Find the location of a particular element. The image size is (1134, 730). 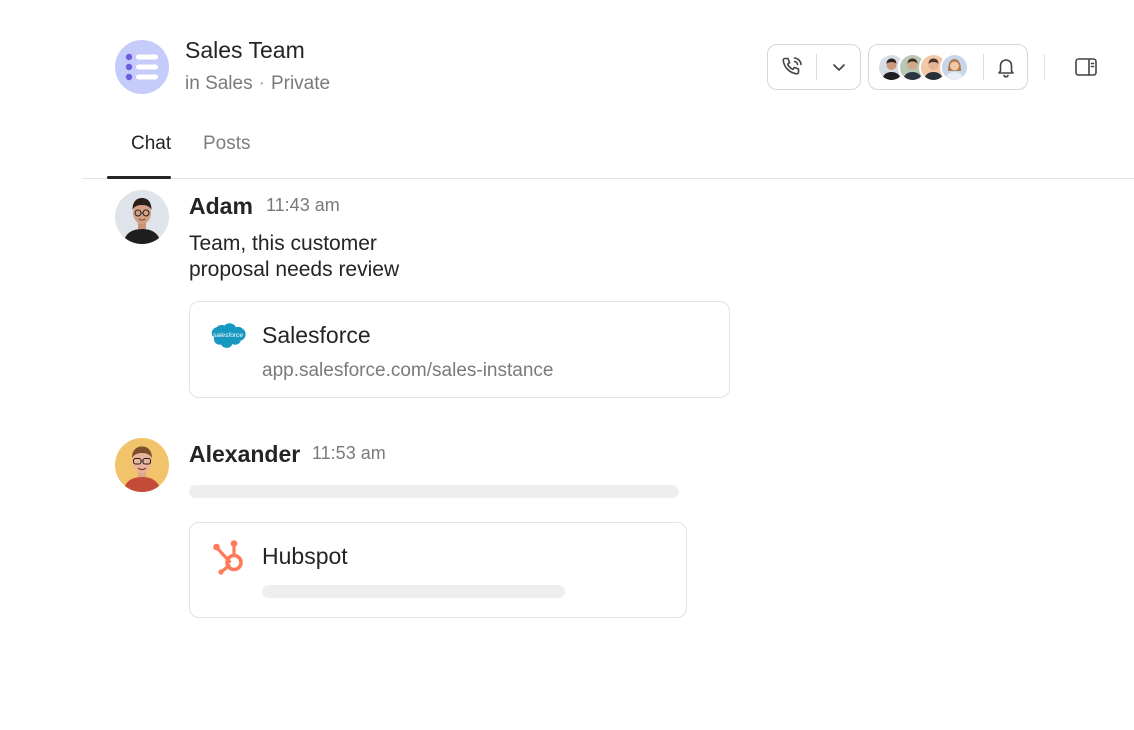

side-panel-icon is located at coordinates (1086, 67).